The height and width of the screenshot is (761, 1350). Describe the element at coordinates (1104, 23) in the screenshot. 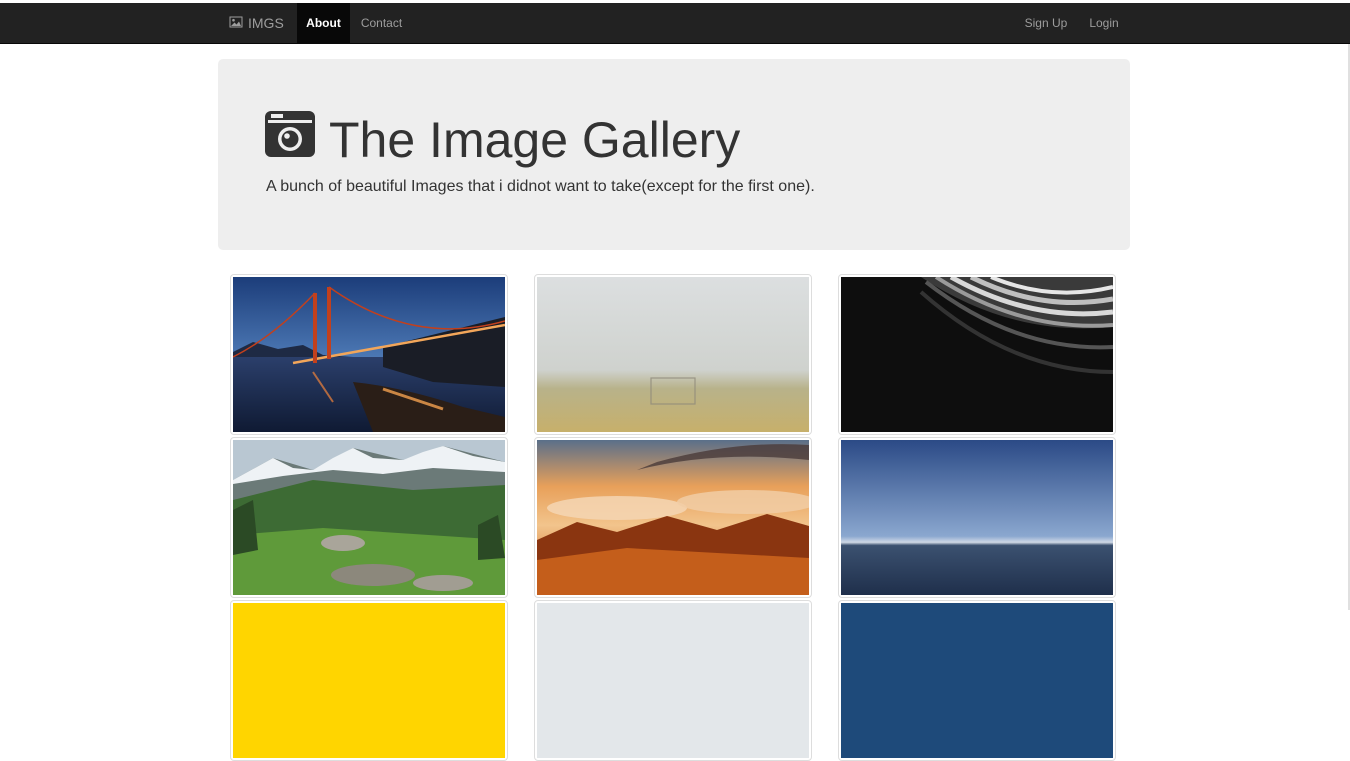

I see `nav-login: Login` at that location.